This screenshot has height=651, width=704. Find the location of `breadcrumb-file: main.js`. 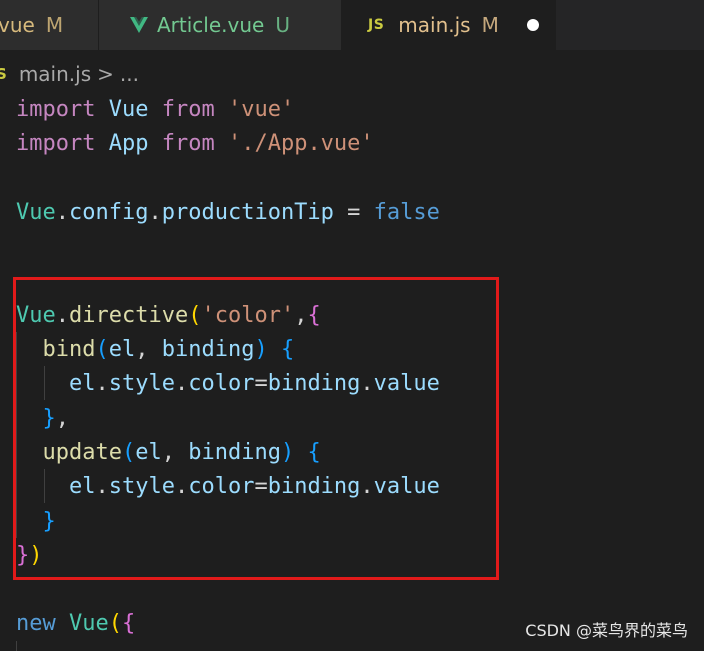

breadcrumb-file: main.js is located at coordinates (55, 74).